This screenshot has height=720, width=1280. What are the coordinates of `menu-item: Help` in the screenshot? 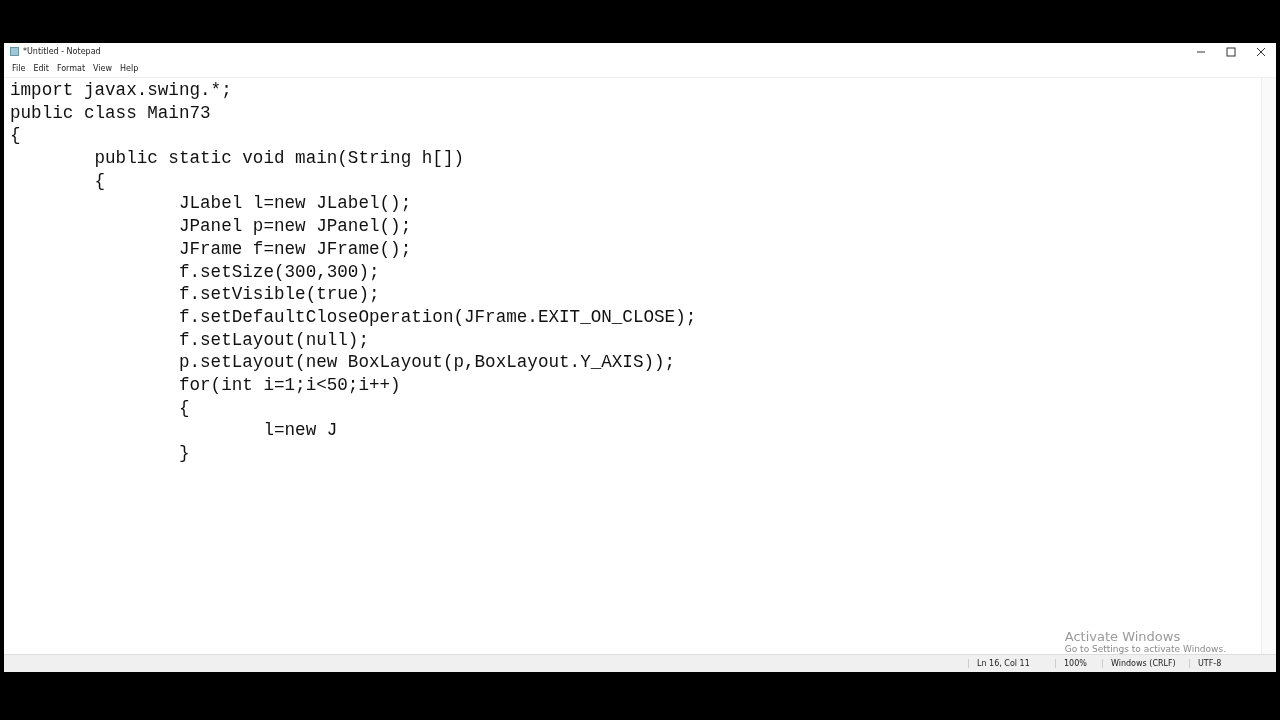 It's located at (129, 68).